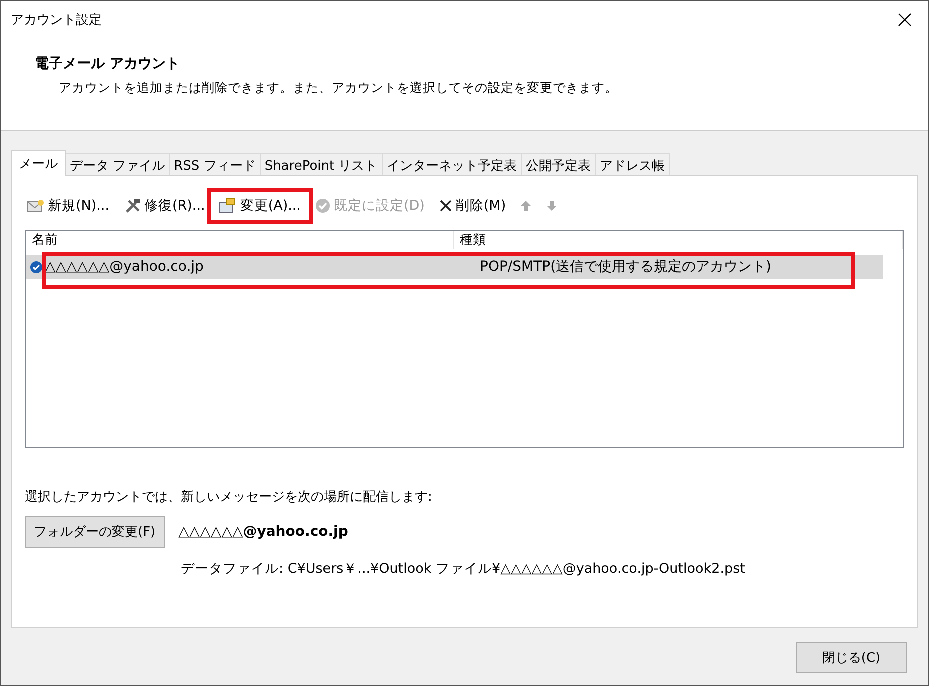 The width and height of the screenshot is (929, 686). I want to click on window-title: アカウント設定, so click(56, 20).